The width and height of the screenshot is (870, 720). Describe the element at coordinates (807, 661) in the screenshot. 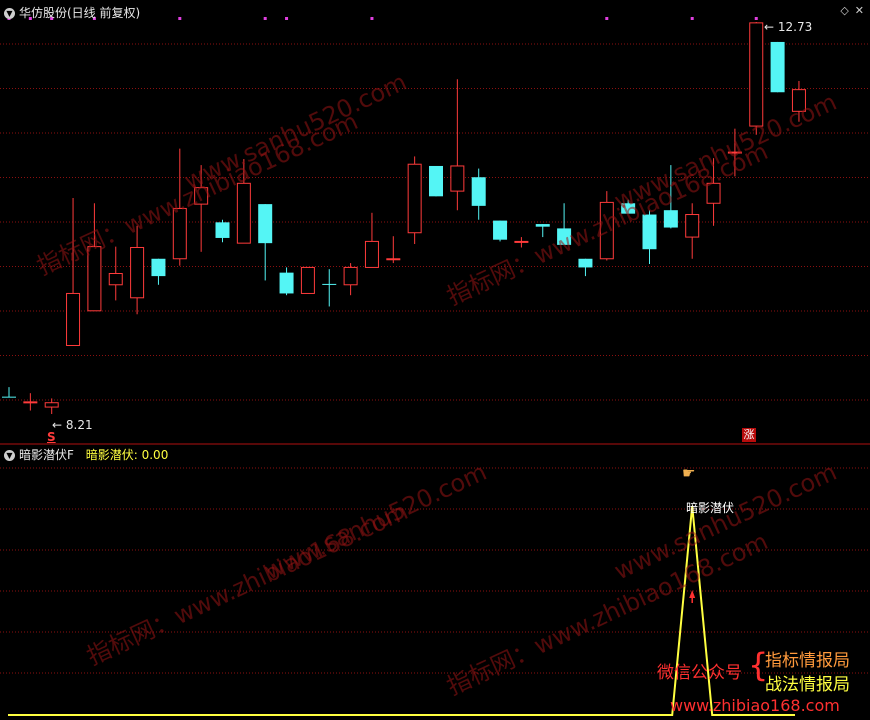

I see `promo-line-1: 指标情报局` at that location.